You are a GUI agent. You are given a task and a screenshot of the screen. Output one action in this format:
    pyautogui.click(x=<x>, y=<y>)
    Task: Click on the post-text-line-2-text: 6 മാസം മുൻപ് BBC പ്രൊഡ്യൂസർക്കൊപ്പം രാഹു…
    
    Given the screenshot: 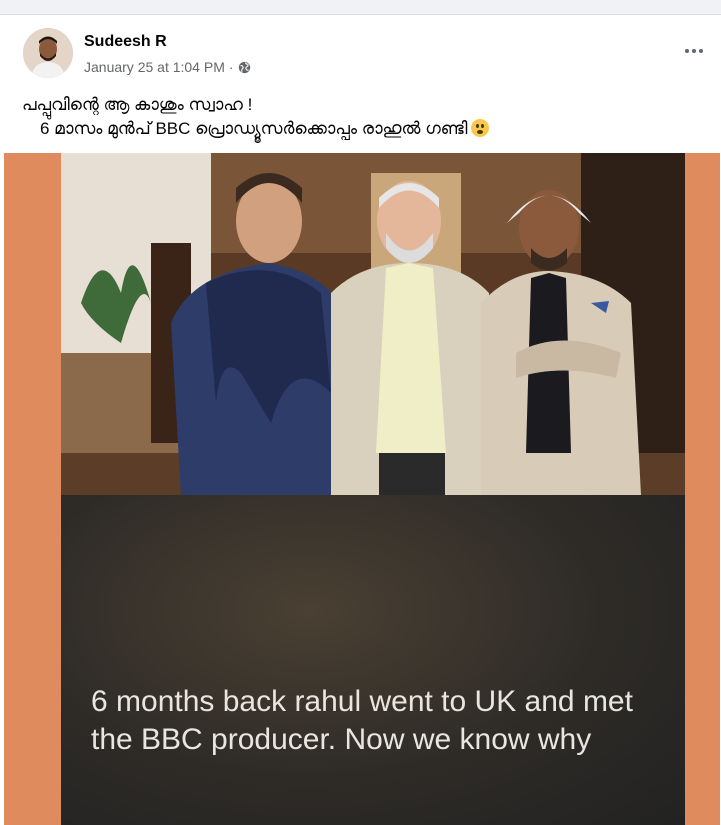 What is the action you would take?
    pyautogui.click(x=254, y=128)
    